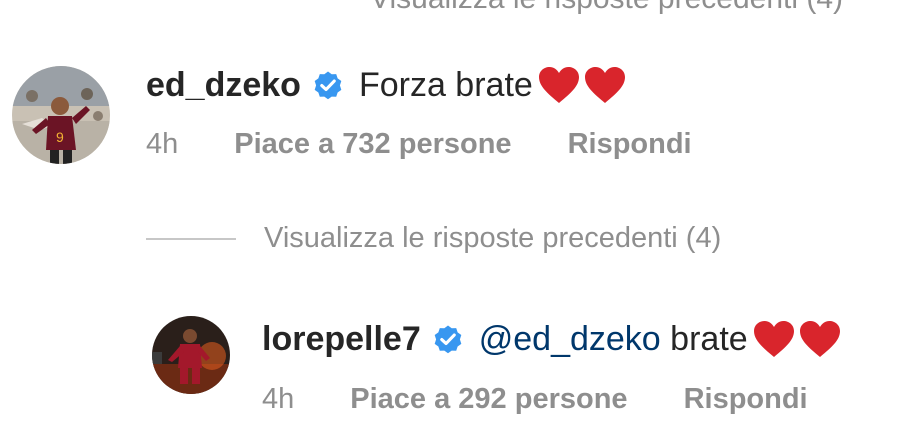 This screenshot has width=906, height=437. I want to click on divider-line, so click(191, 238).